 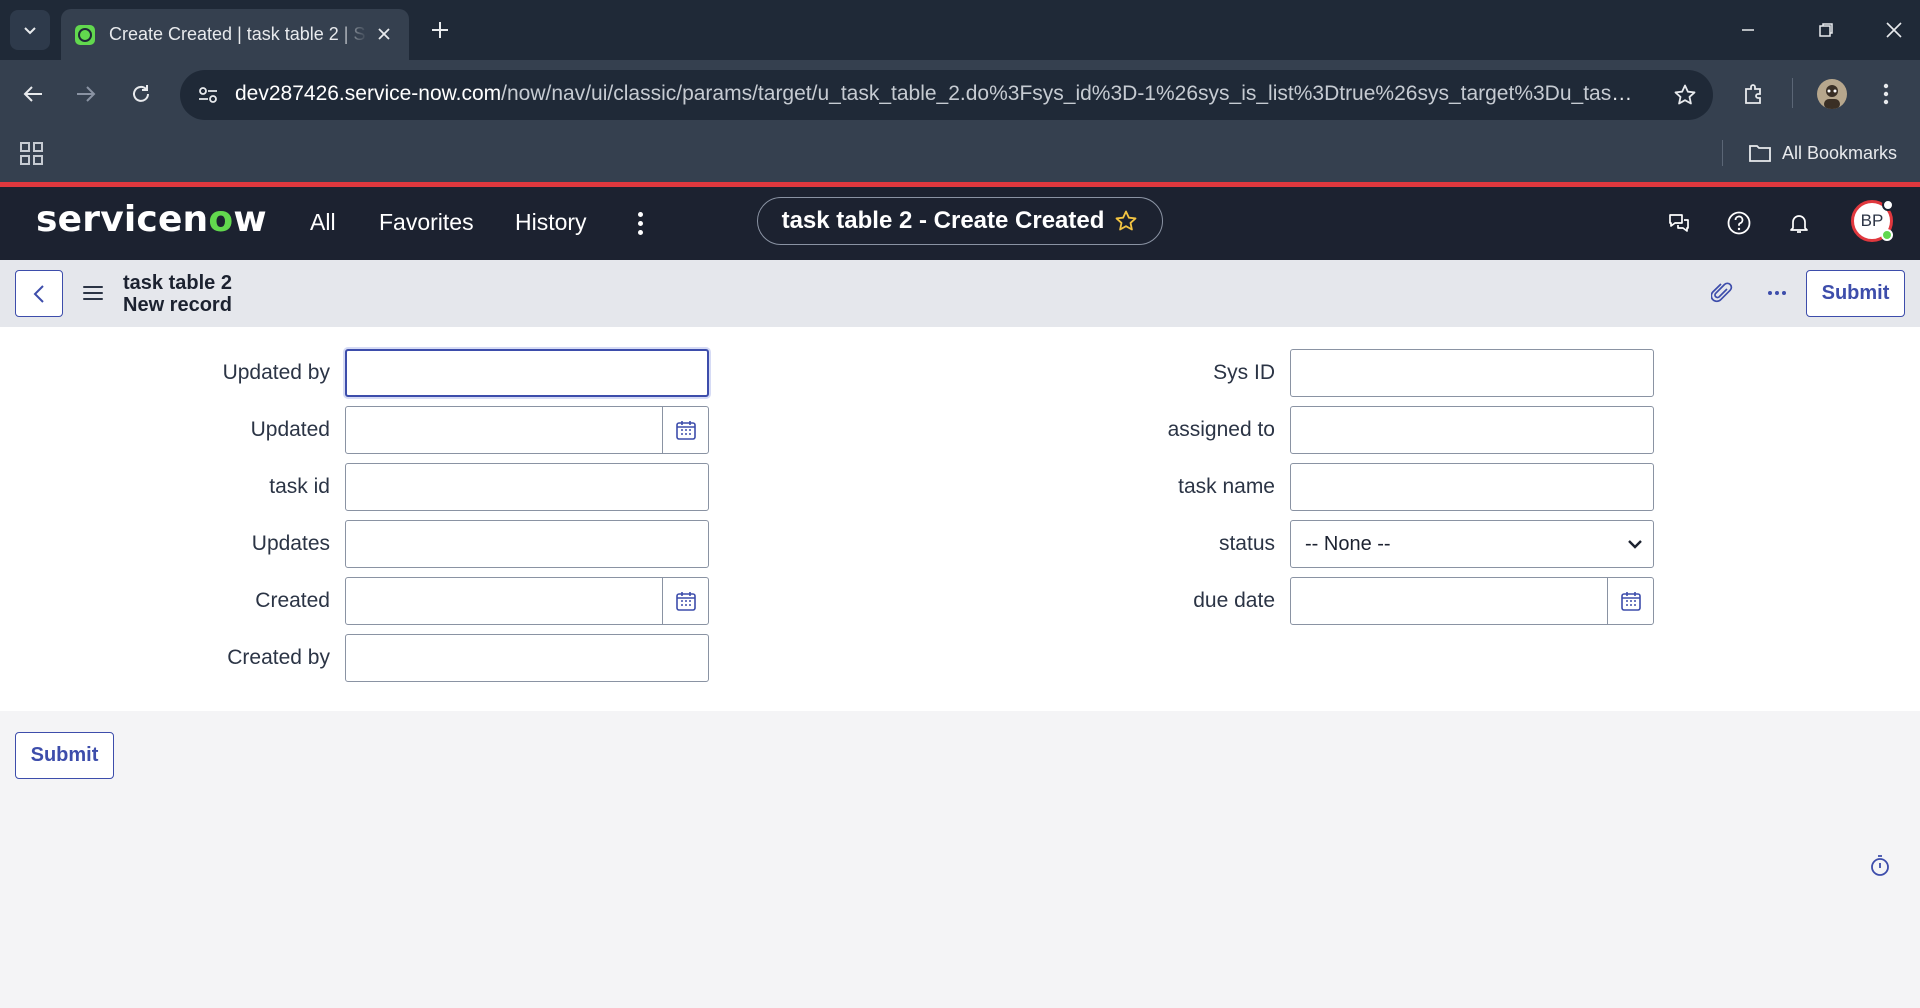 I want to click on close-icon, so click(x=1894, y=30).